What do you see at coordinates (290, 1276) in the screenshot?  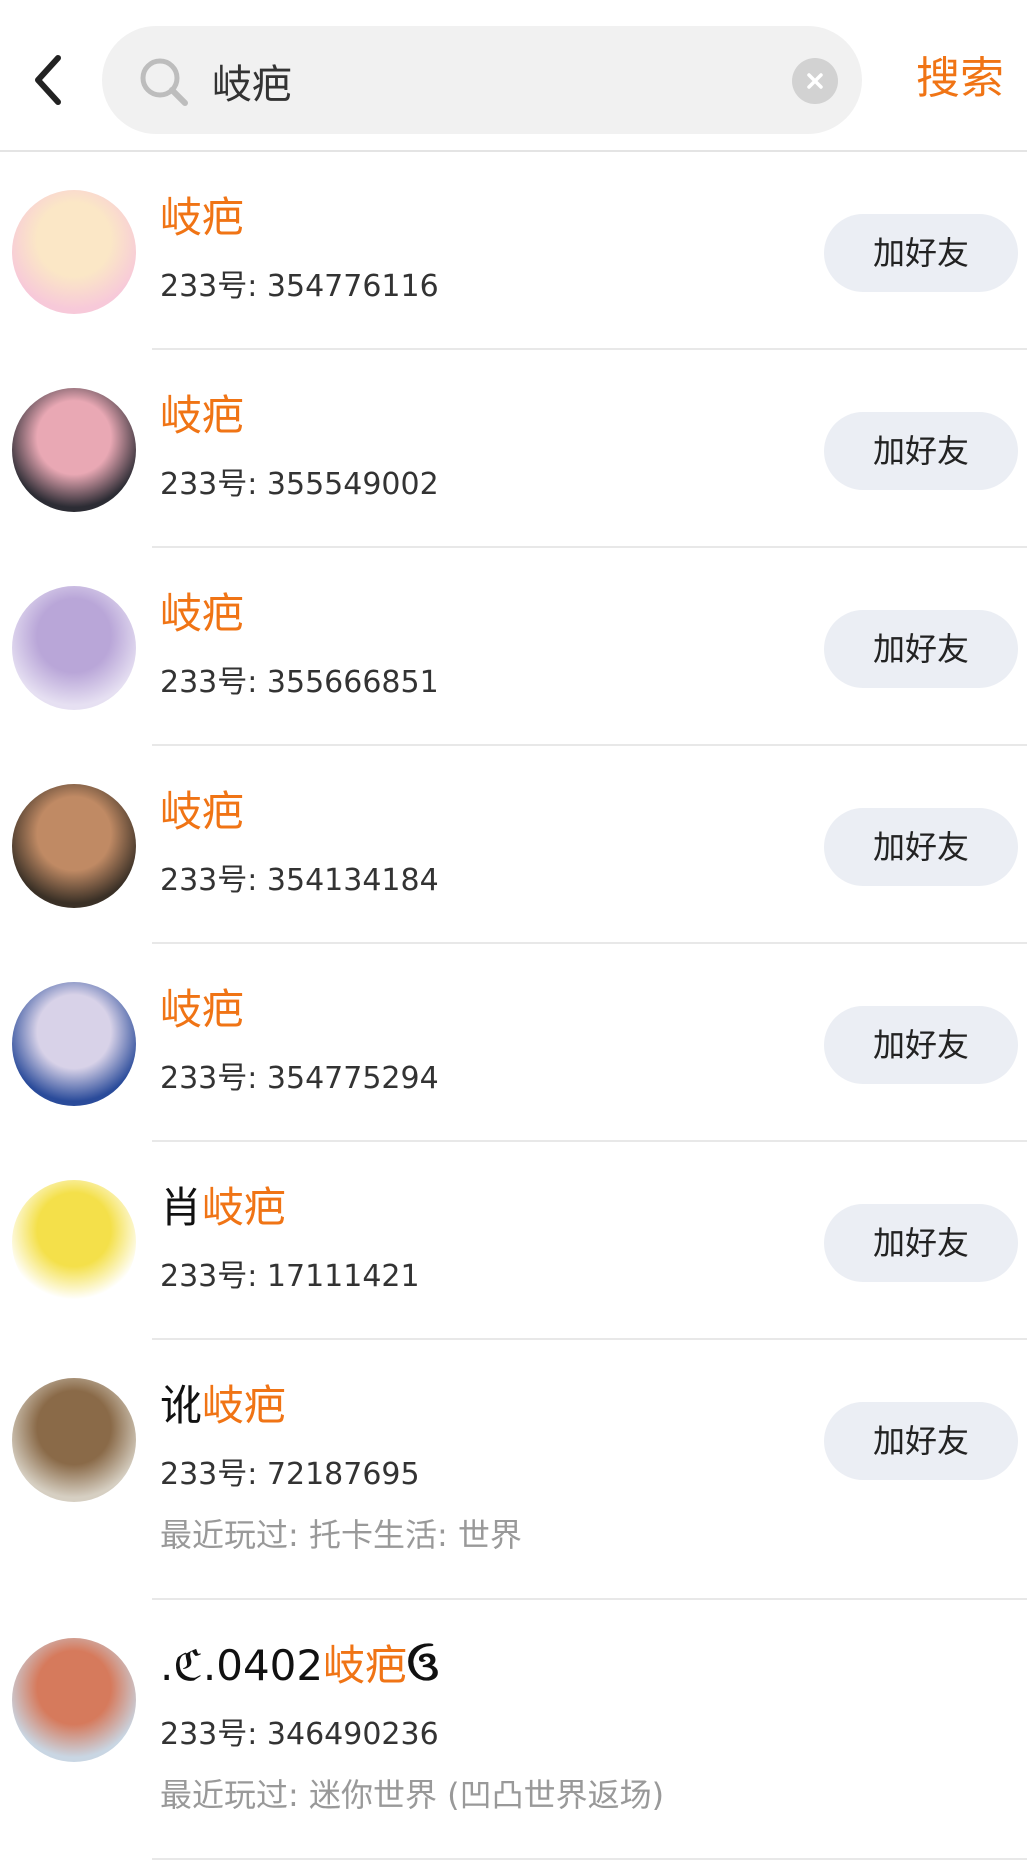 I see `user-id: 233号: 17111421` at bounding box center [290, 1276].